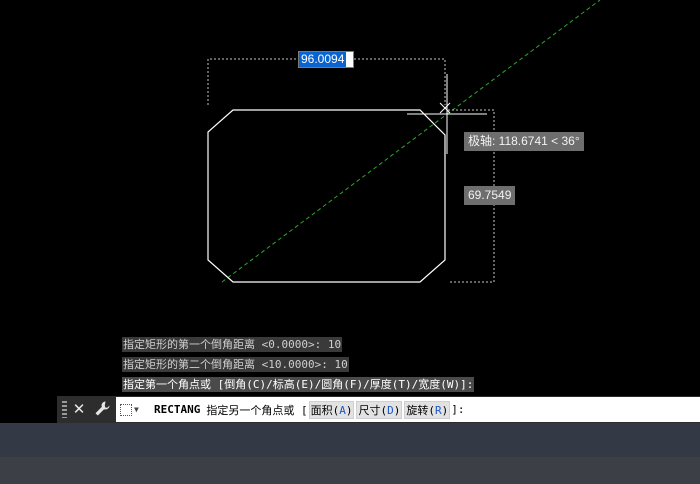  I want to click on width-input-value: 96.0094, so click(323, 59).